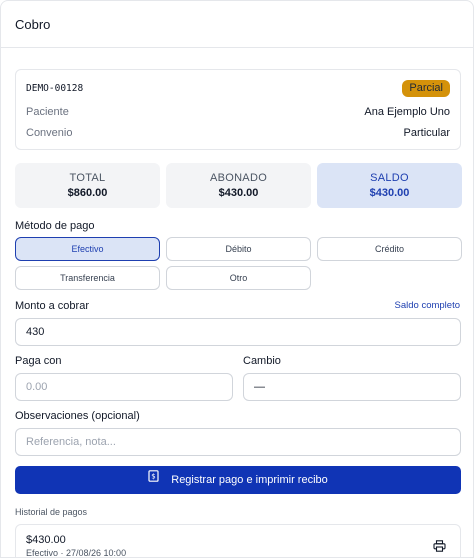 This screenshot has height=558, width=474. I want to click on total-card: TOTAL $860.00, so click(87, 185).